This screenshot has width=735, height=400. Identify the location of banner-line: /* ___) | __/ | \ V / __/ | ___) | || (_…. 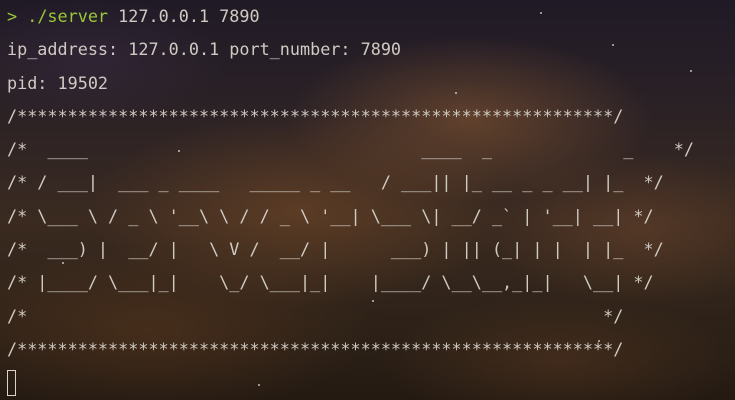
(335, 249).